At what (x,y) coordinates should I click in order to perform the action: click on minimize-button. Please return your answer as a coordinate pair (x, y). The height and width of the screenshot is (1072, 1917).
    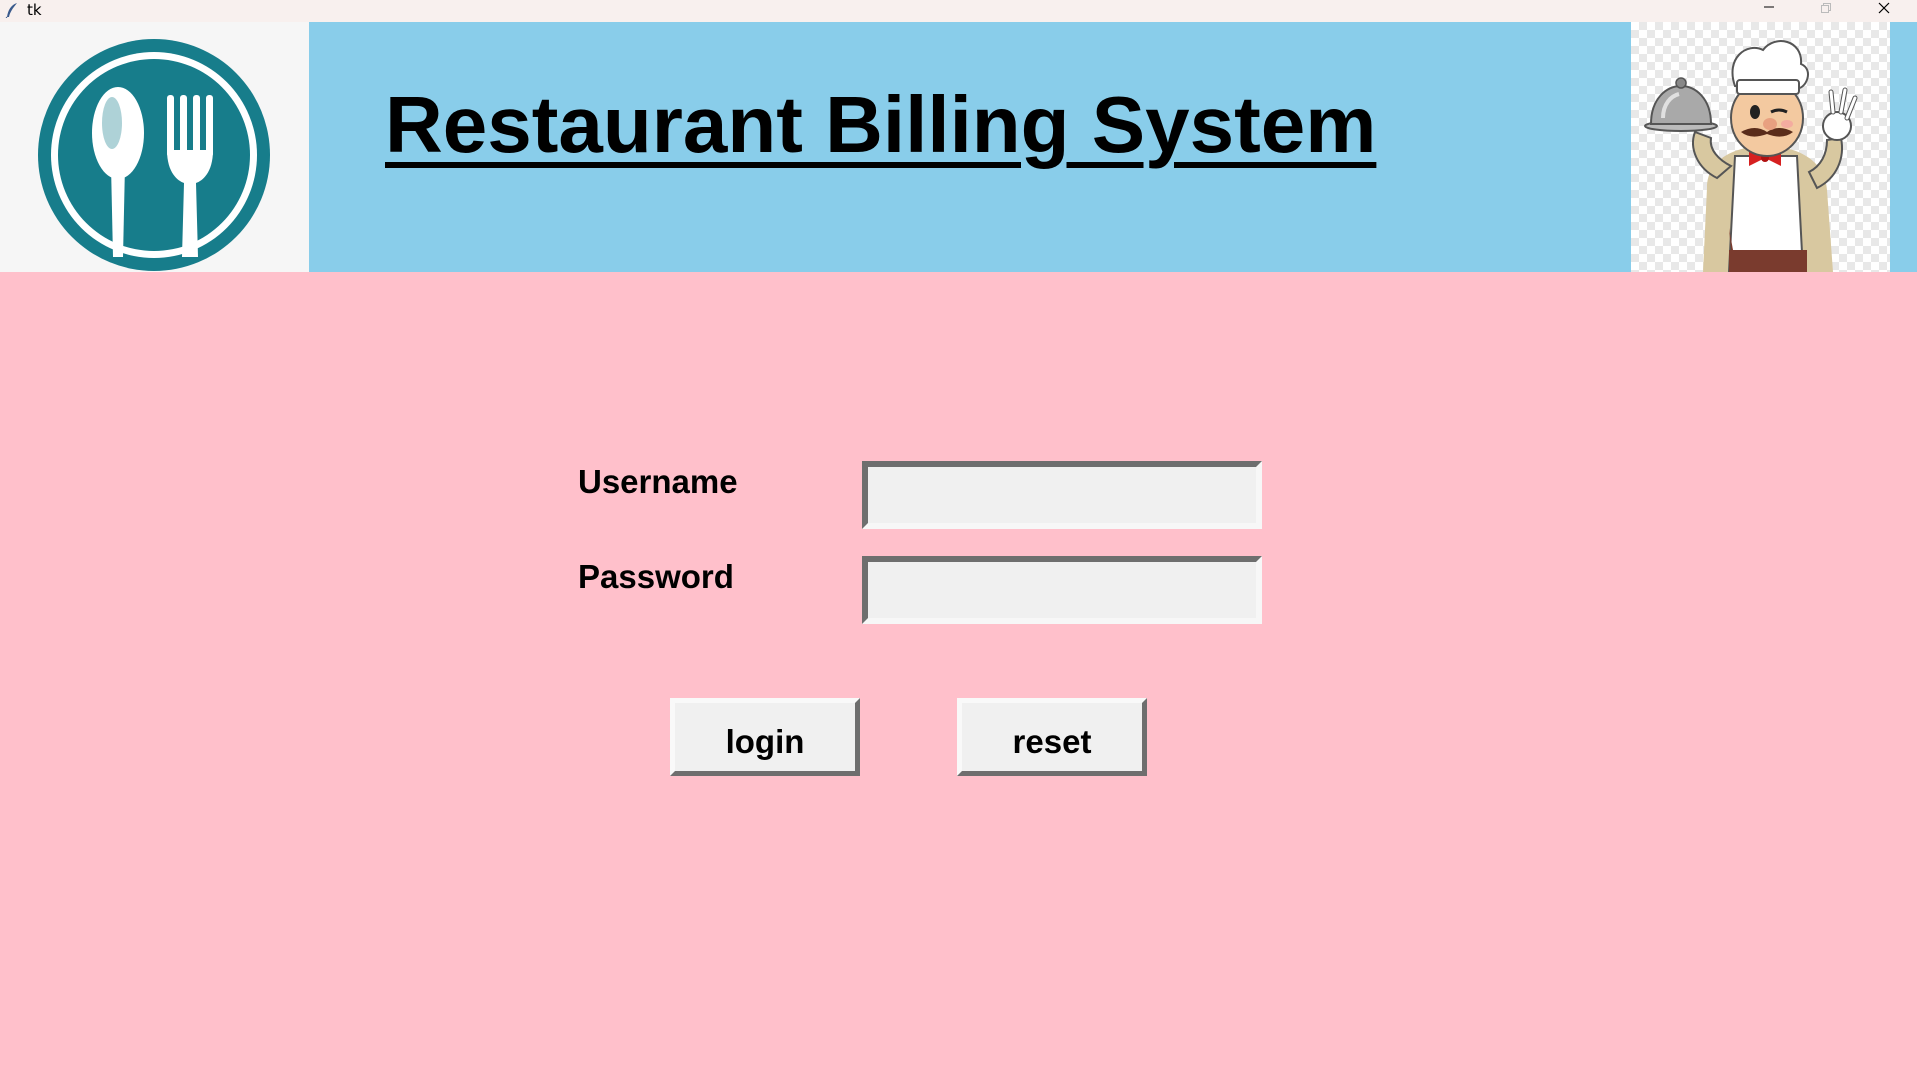
    Looking at the image, I should click on (1769, 11).